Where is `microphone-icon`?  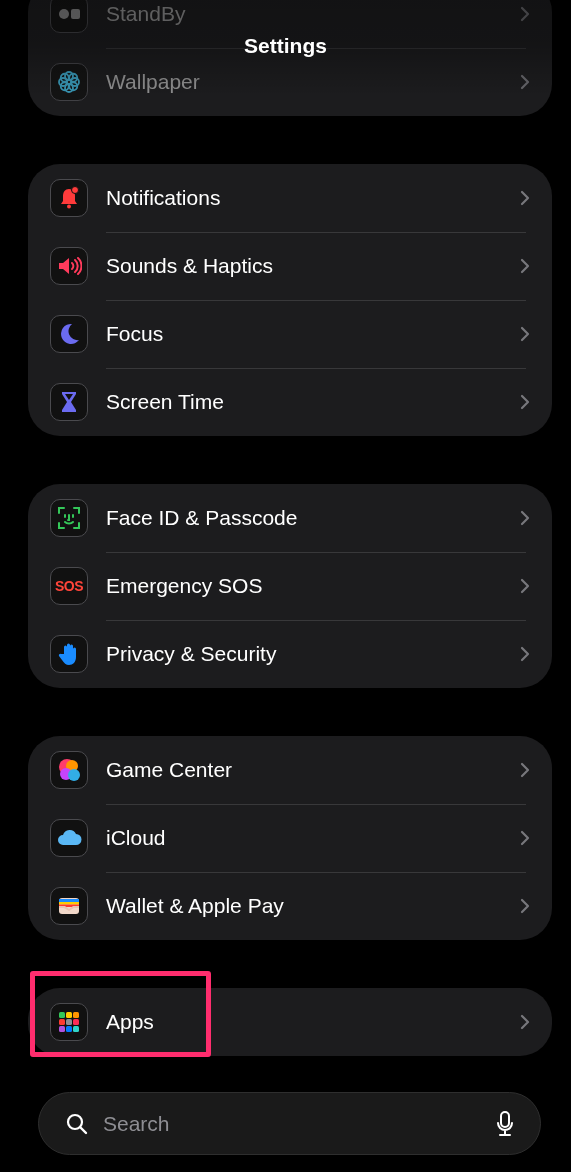 microphone-icon is located at coordinates (505, 1123).